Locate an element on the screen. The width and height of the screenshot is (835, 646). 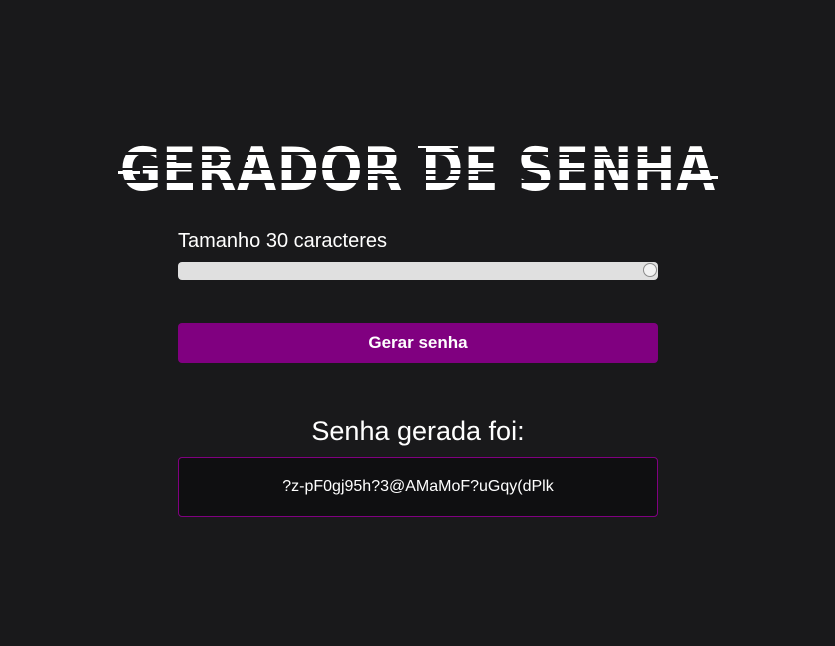
length-slider is located at coordinates (418, 271).